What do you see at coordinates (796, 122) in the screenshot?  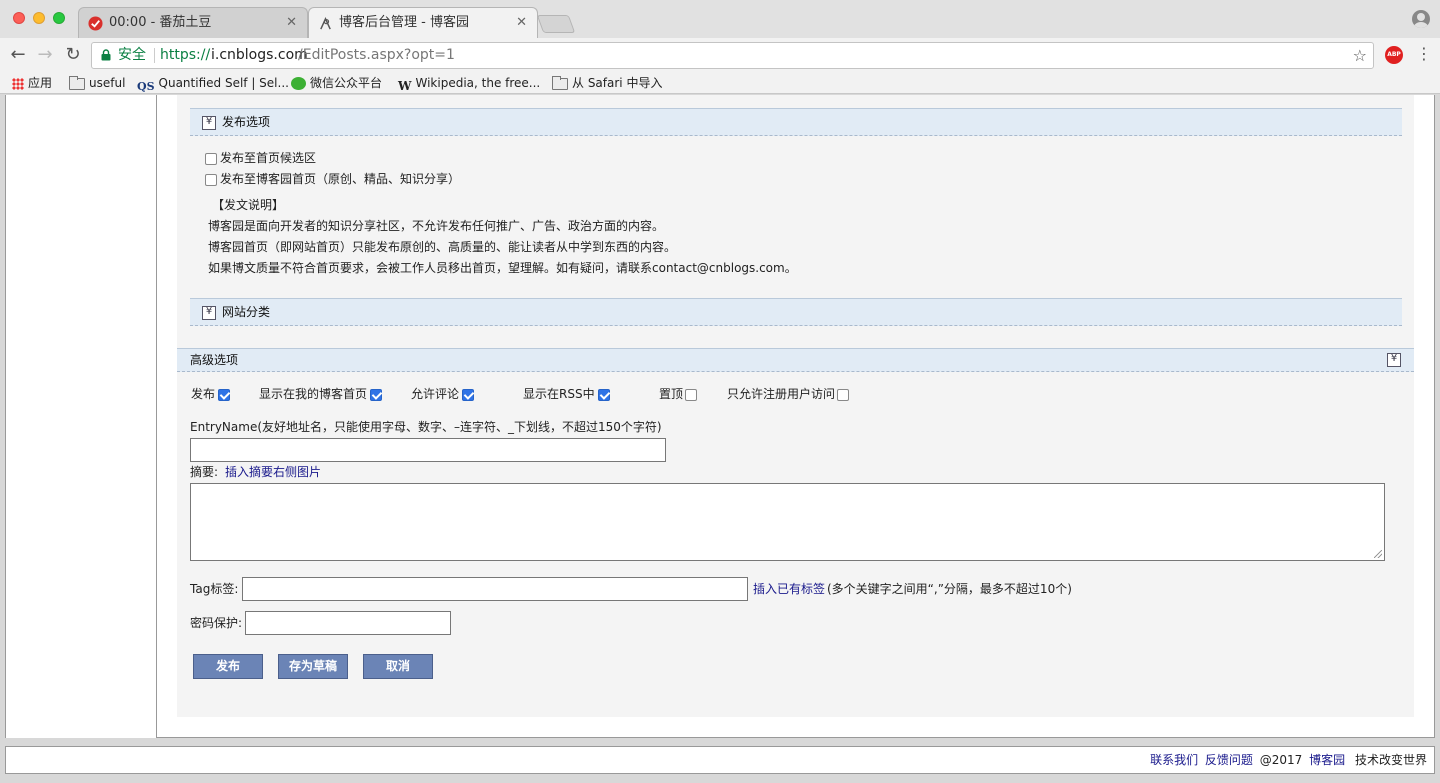 I see `publish-options-header: ¥ 发布选项` at bounding box center [796, 122].